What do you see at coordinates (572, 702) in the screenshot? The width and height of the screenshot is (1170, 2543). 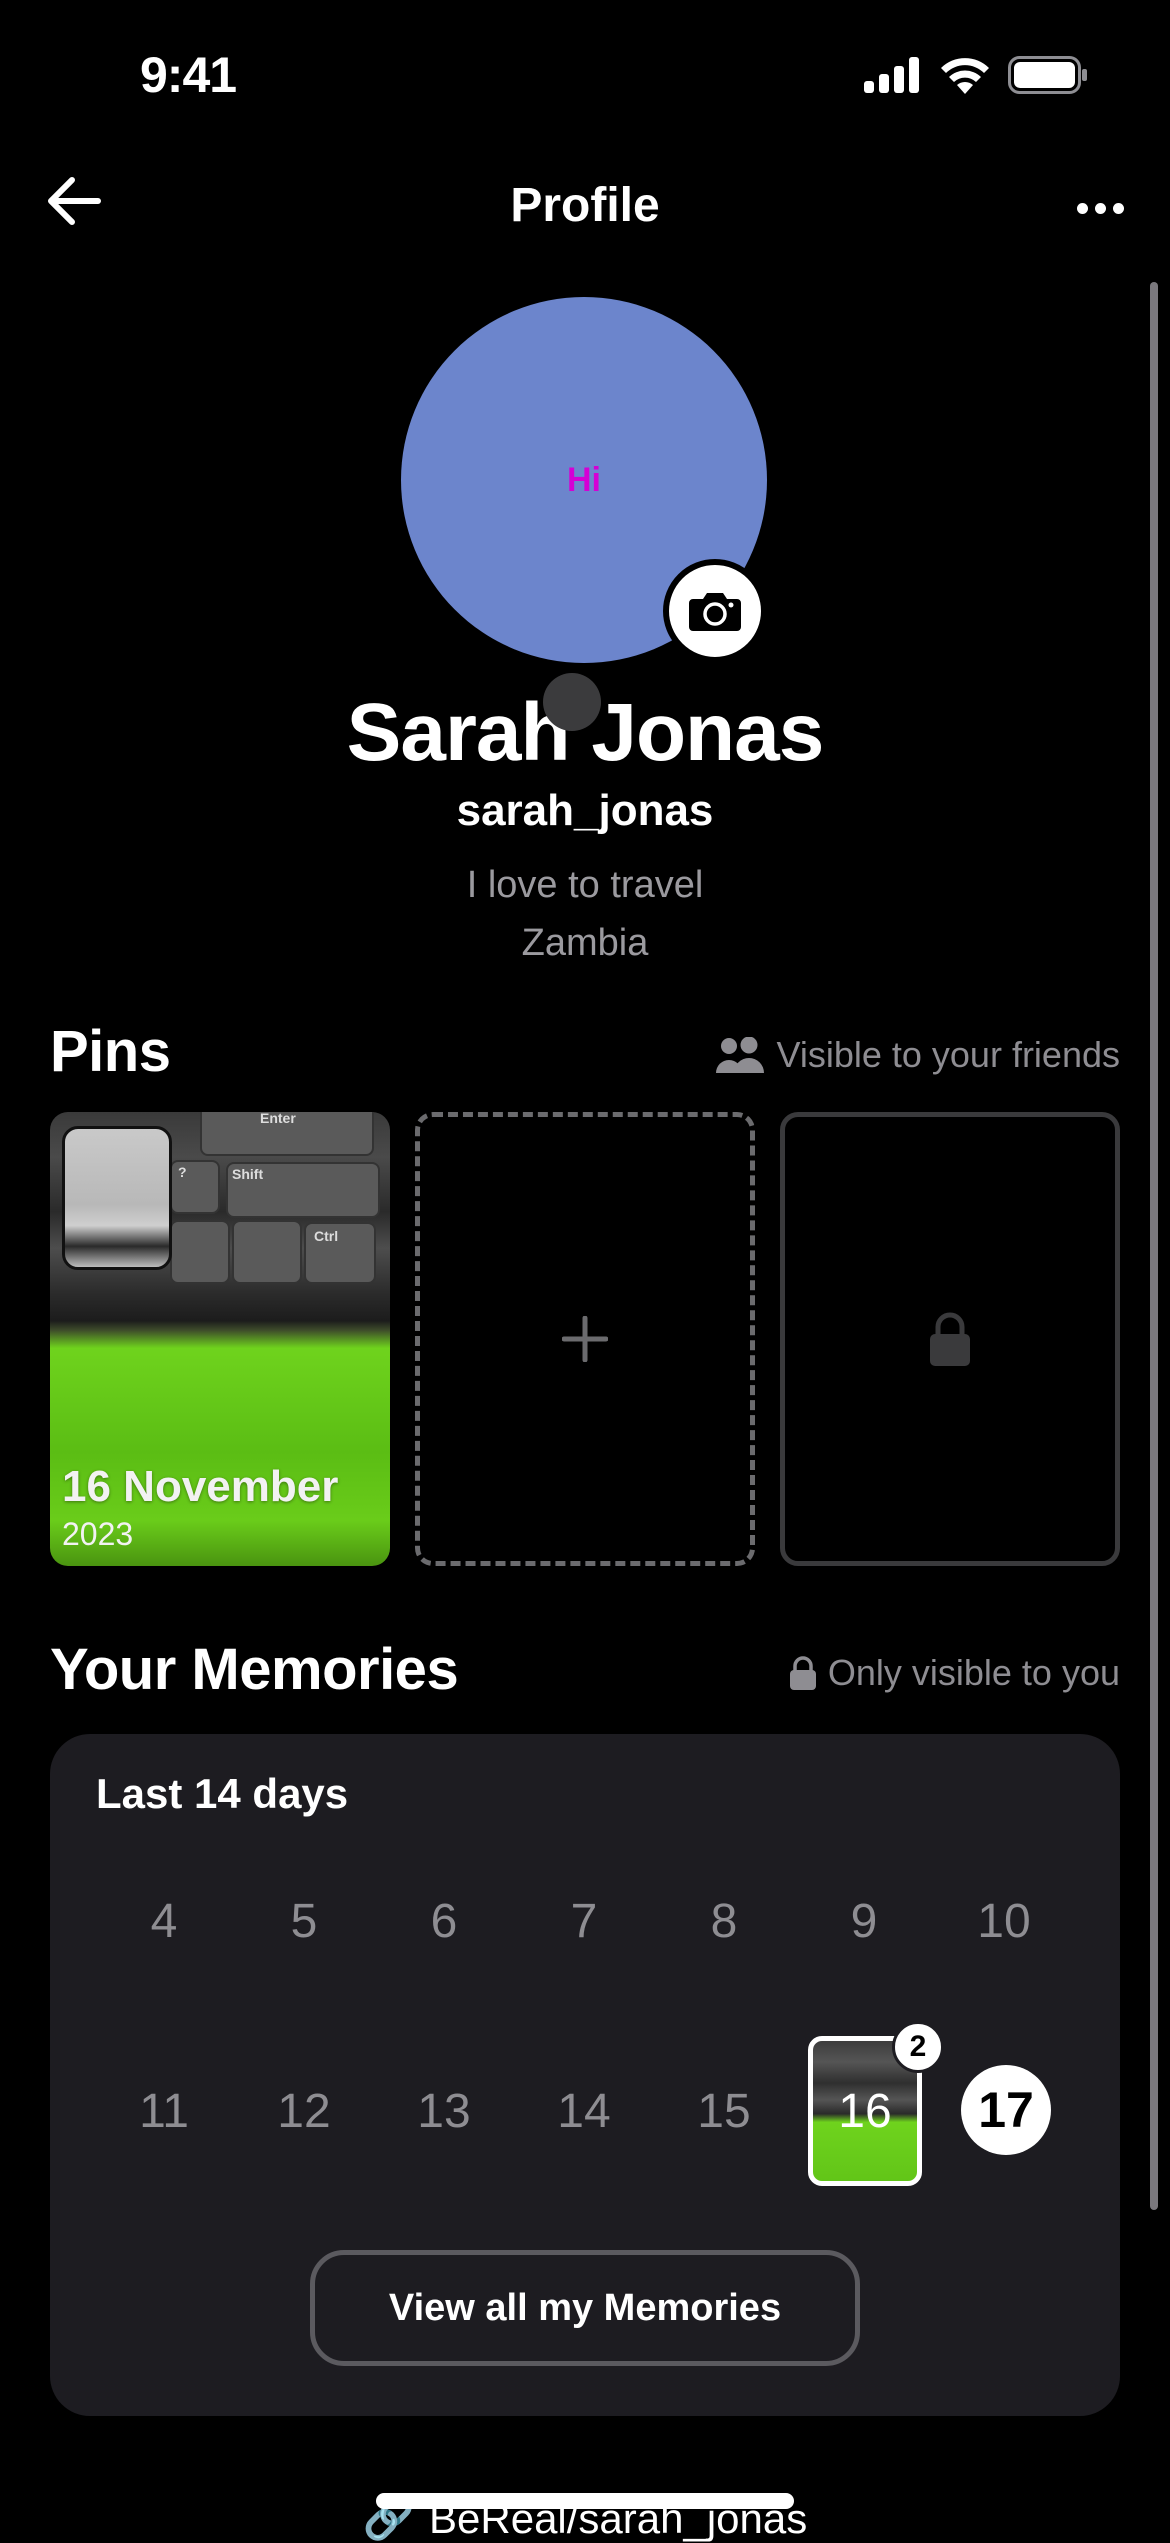 I see `touch-indicator` at bounding box center [572, 702].